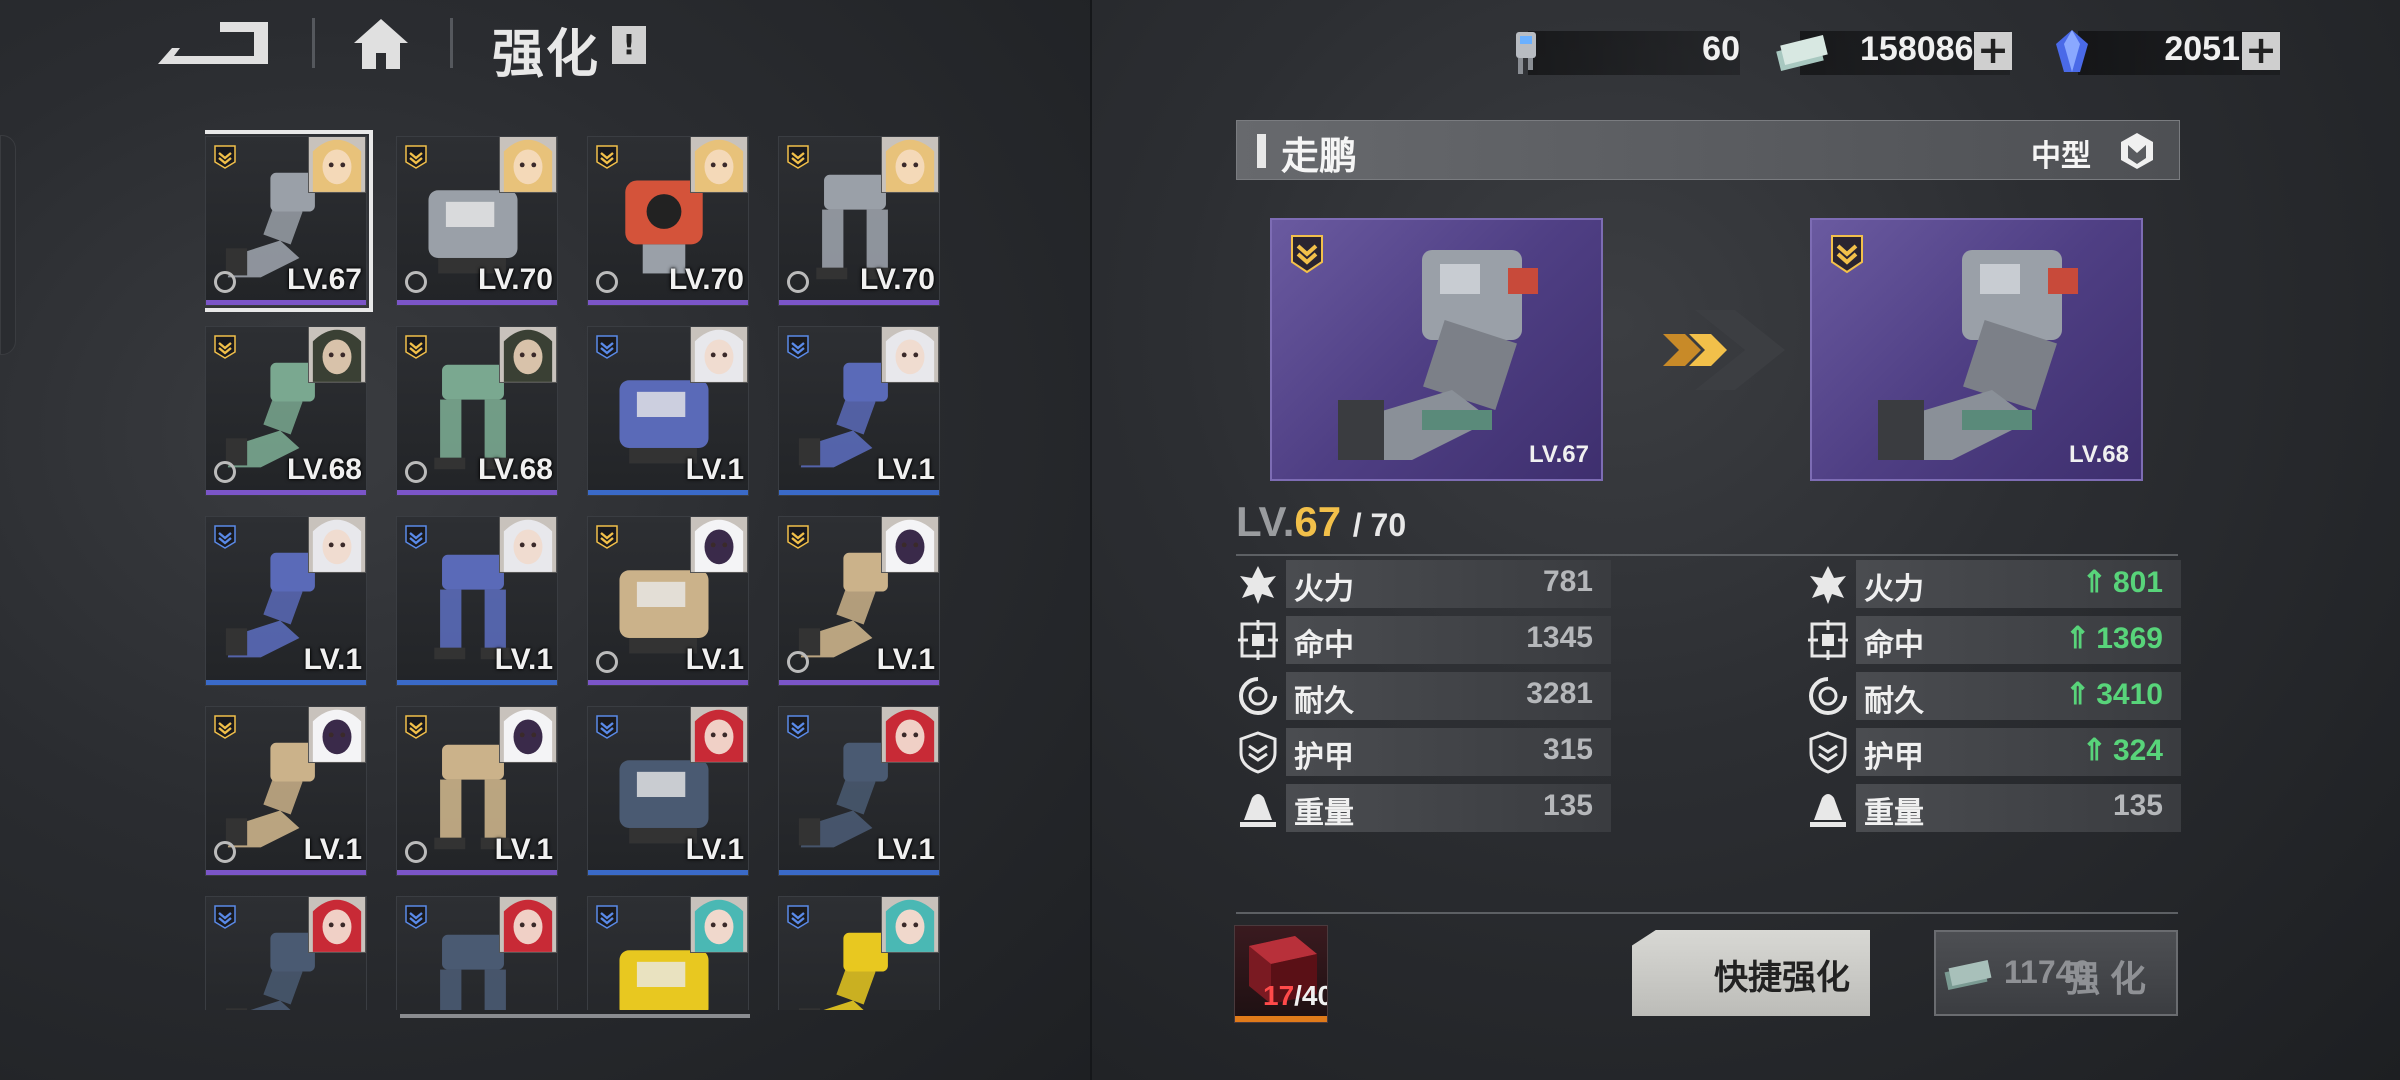 Image resolution: width=2400 pixels, height=1080 pixels. I want to click on stat-label: 火力, so click(1894, 589).